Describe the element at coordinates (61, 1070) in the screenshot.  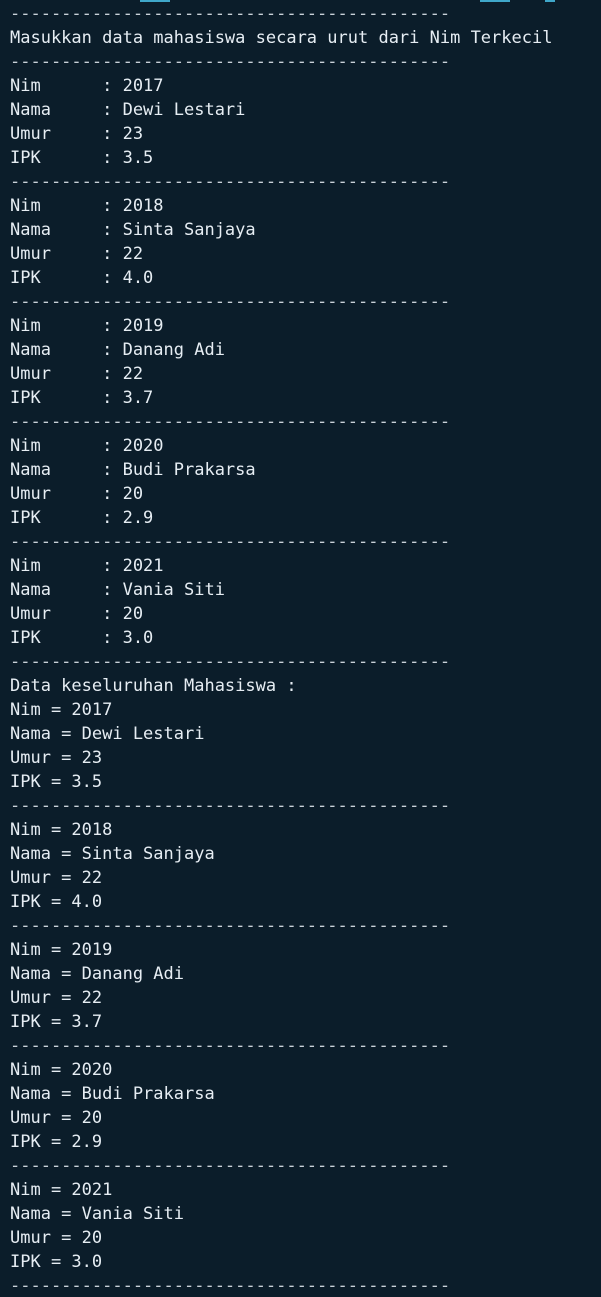
I see `output-line: Nim = 2020` at that location.